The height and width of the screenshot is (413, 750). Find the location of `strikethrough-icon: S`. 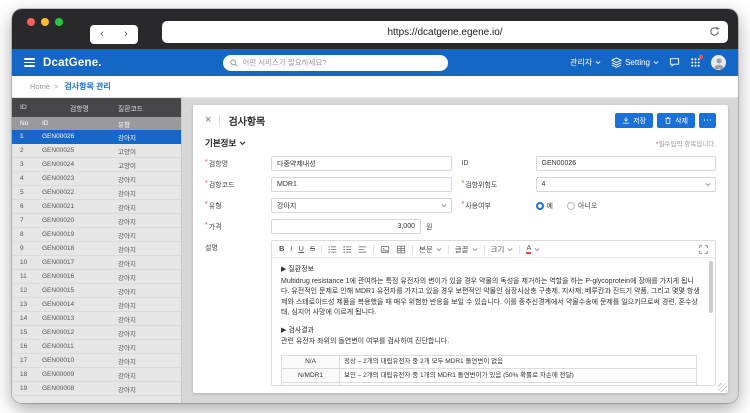

strikethrough-icon: S is located at coordinates (312, 249).